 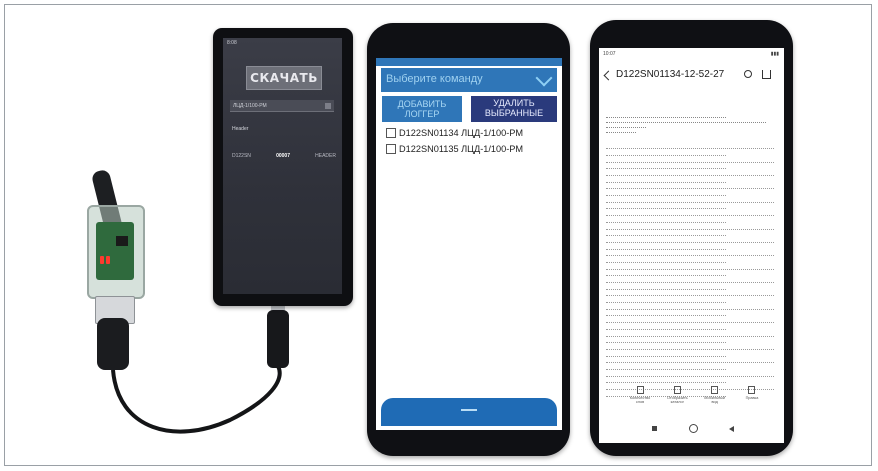 I want to click on bottom-action-button, so click(x=469, y=412).